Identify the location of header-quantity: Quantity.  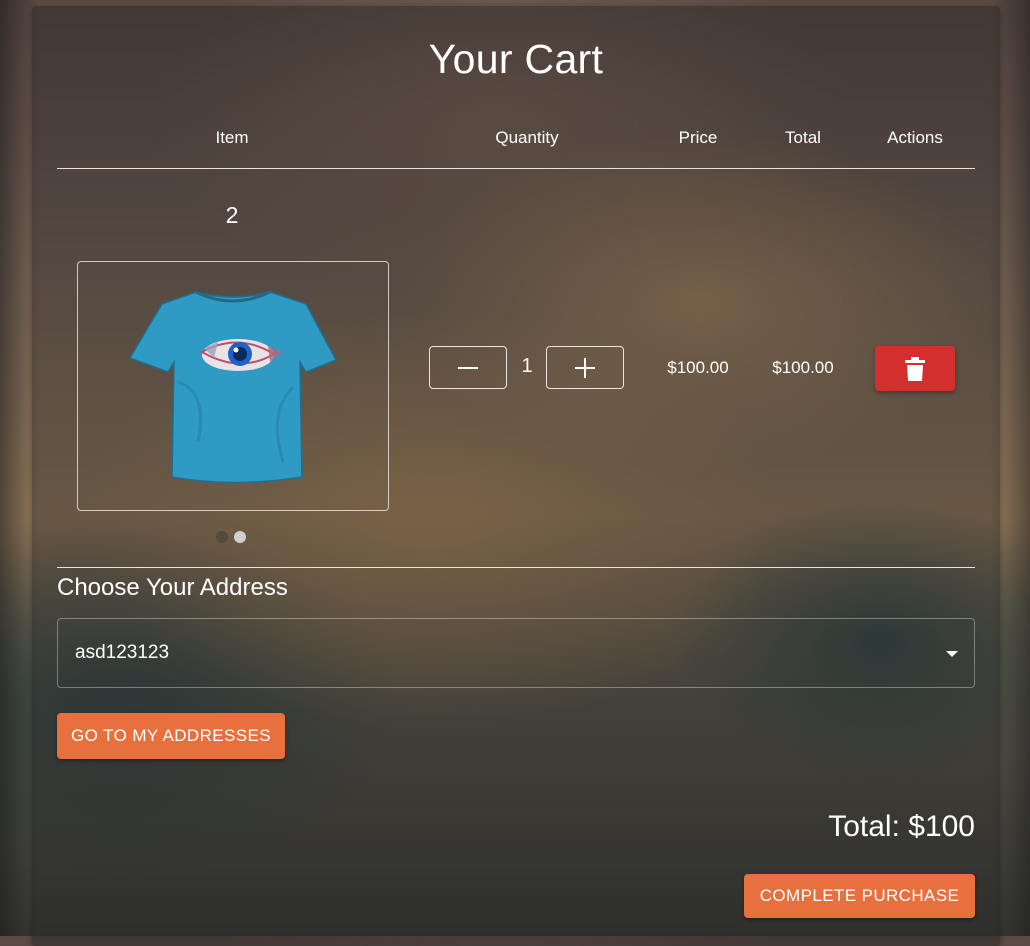
(527, 137).